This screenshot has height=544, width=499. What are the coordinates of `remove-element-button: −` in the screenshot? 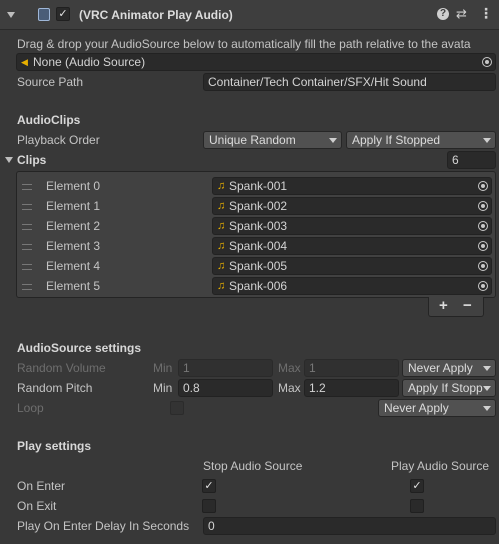 It's located at (467, 306).